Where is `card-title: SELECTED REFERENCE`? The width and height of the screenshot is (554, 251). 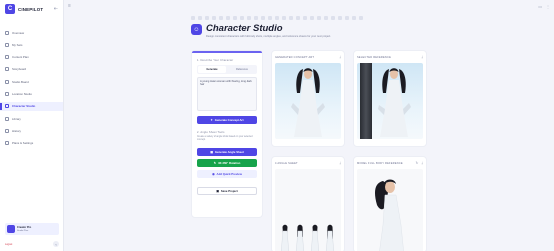
card-title: SELECTED REFERENCE is located at coordinates (374, 57).